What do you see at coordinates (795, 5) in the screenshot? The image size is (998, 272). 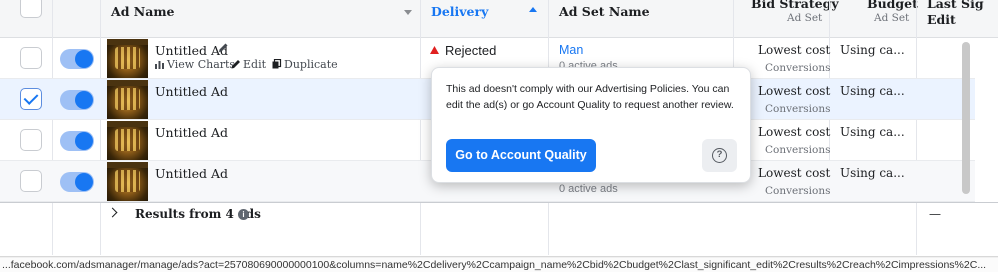 I see `column-header-bid-strategy: Bid Strategy` at bounding box center [795, 5].